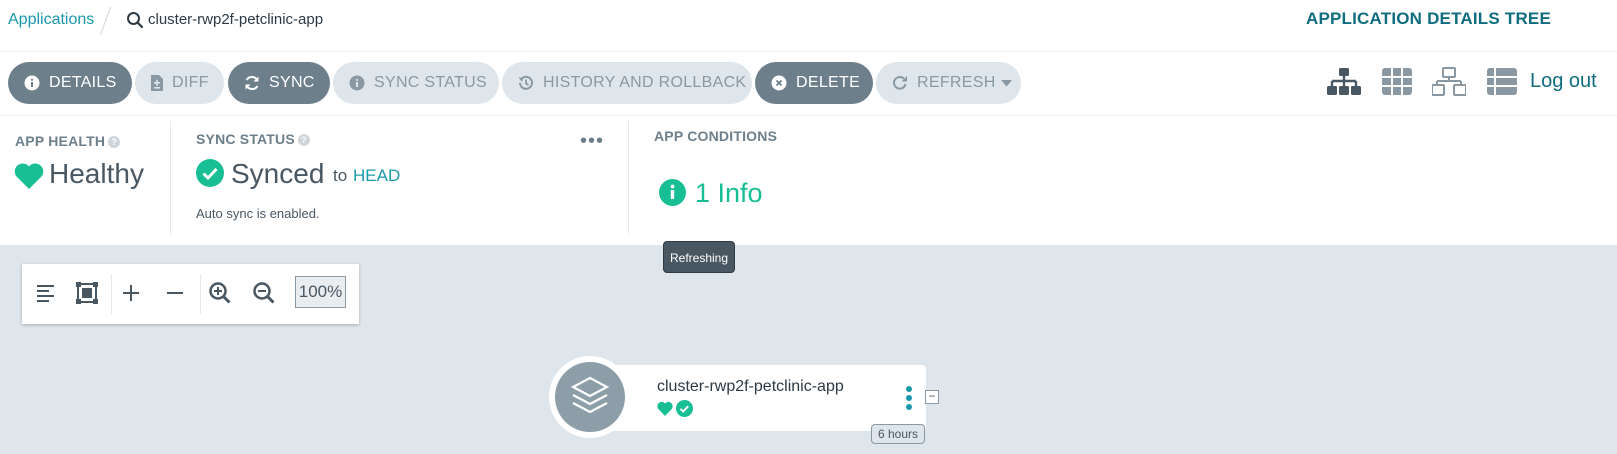 Image resolution: width=1617 pixels, height=454 pixels. Describe the element at coordinates (898, 434) in the screenshot. I see `node-age-badge: 6 hours` at that location.